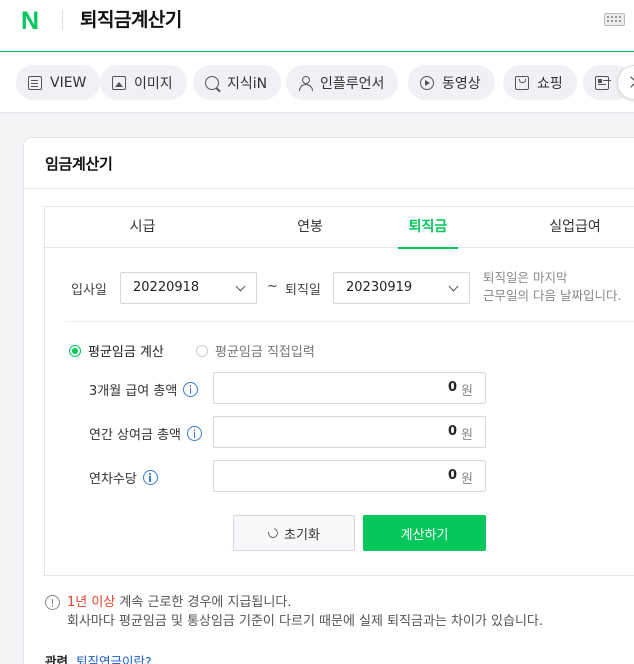 This screenshot has width=634, height=664. I want to click on tab-severance: 퇴직금, so click(428, 228).